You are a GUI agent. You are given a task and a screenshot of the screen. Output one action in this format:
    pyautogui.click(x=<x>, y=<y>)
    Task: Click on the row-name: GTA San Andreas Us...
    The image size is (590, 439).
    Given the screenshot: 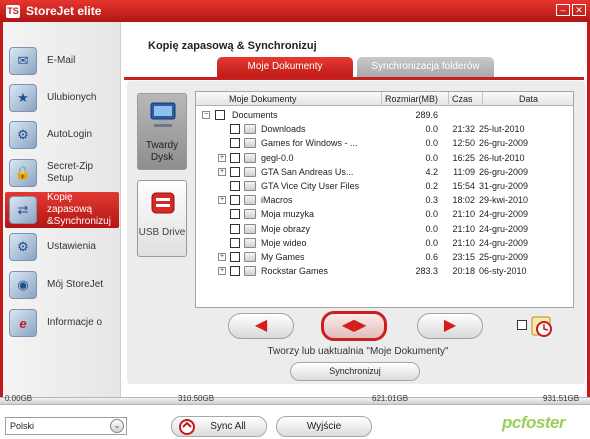 What is the action you would take?
    pyautogui.click(x=307, y=171)
    